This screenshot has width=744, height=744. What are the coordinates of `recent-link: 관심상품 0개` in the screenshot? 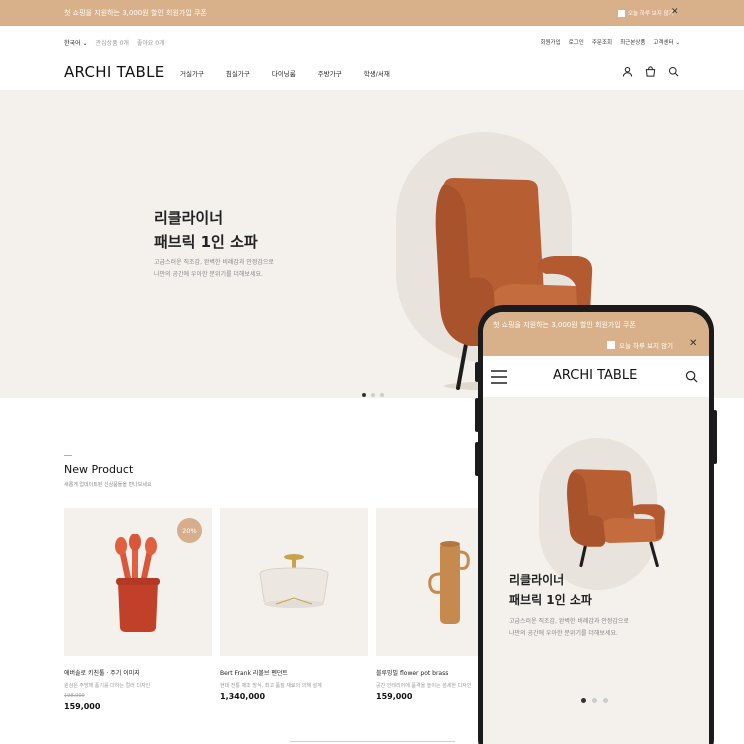 It's located at (112, 42).